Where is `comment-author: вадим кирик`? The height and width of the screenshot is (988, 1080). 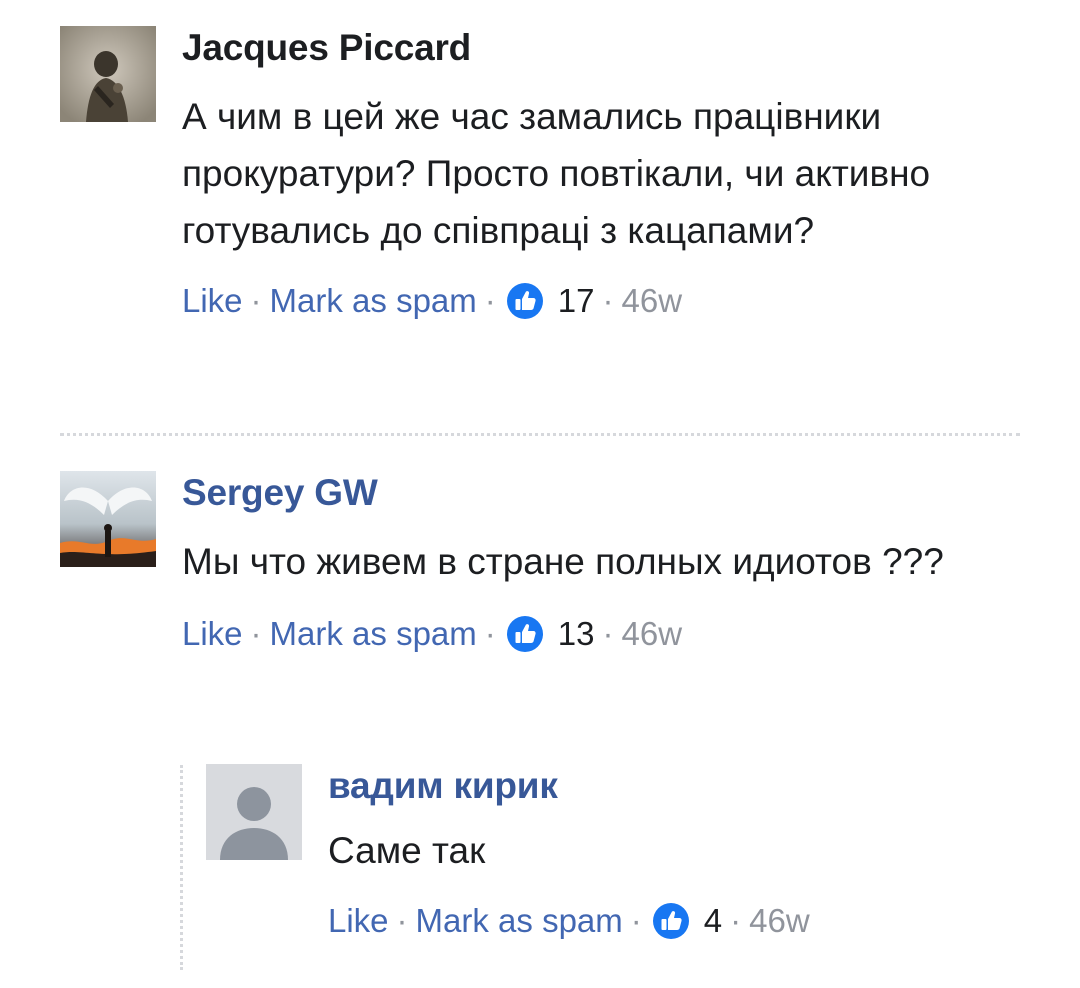
comment-author: вадим кирик is located at coordinates (668, 786).